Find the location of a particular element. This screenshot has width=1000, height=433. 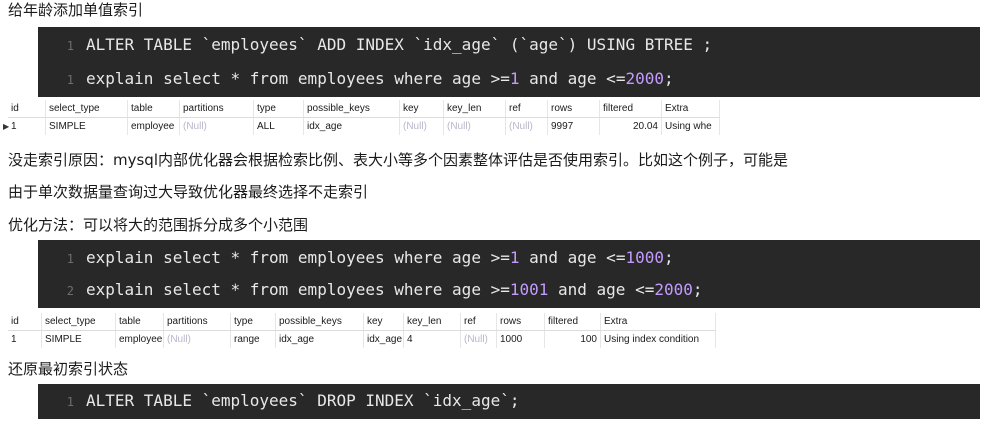

cell-filtered: 100 is located at coordinates (573, 339).